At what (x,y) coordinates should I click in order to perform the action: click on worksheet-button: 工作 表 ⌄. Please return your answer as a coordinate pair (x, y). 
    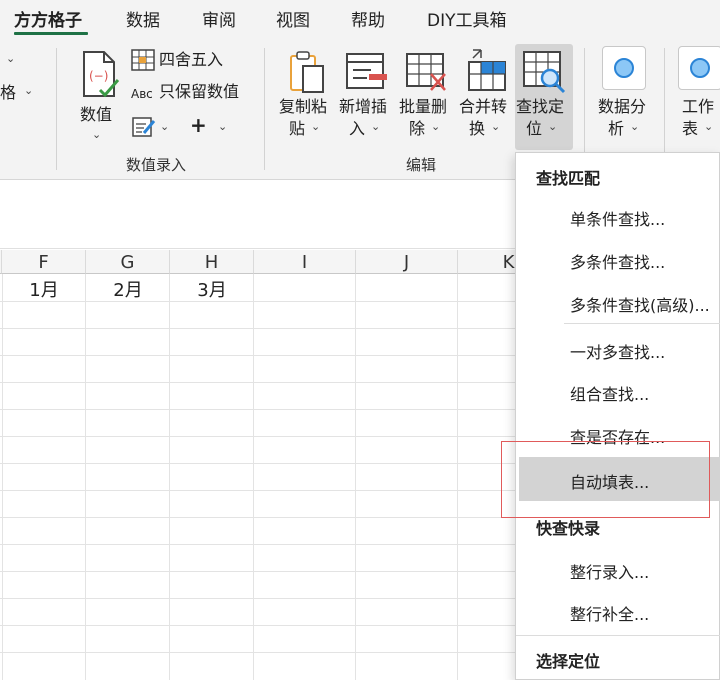
    Looking at the image, I should click on (698, 96).